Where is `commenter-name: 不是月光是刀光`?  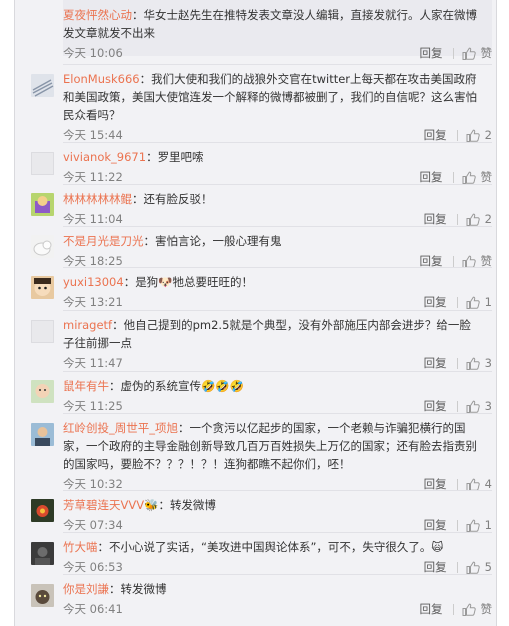 commenter-name: 不是月光是刀光 is located at coordinates (103, 241).